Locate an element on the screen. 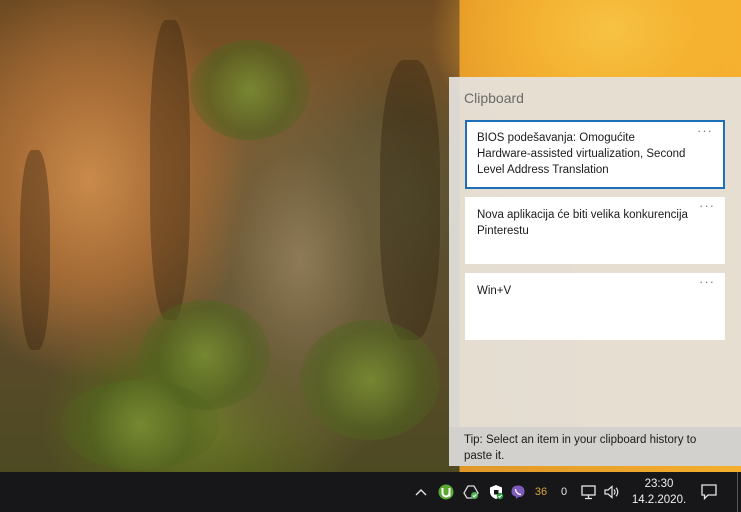  drive-sync-tray-button is located at coordinates (471, 492).